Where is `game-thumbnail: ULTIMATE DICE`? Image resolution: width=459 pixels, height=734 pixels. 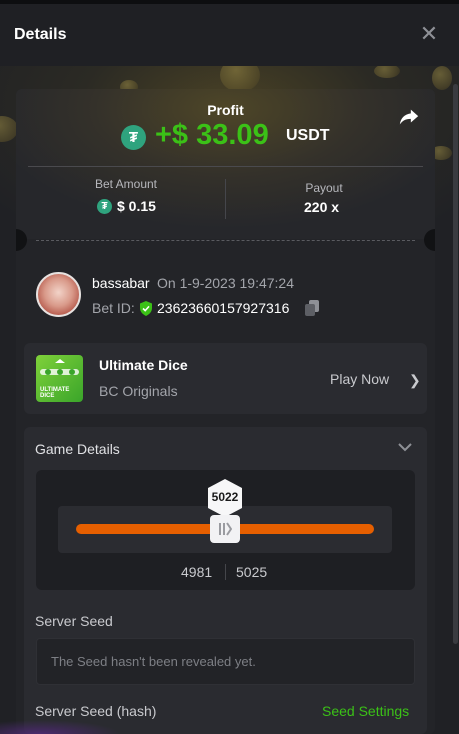
game-thumbnail: ULTIMATE DICE is located at coordinates (59, 378).